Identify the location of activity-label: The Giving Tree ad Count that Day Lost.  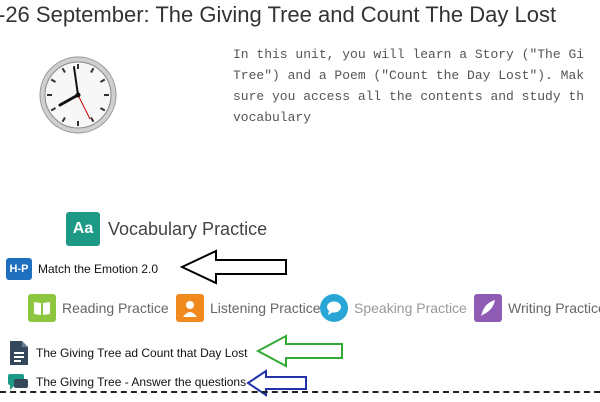
(142, 353).